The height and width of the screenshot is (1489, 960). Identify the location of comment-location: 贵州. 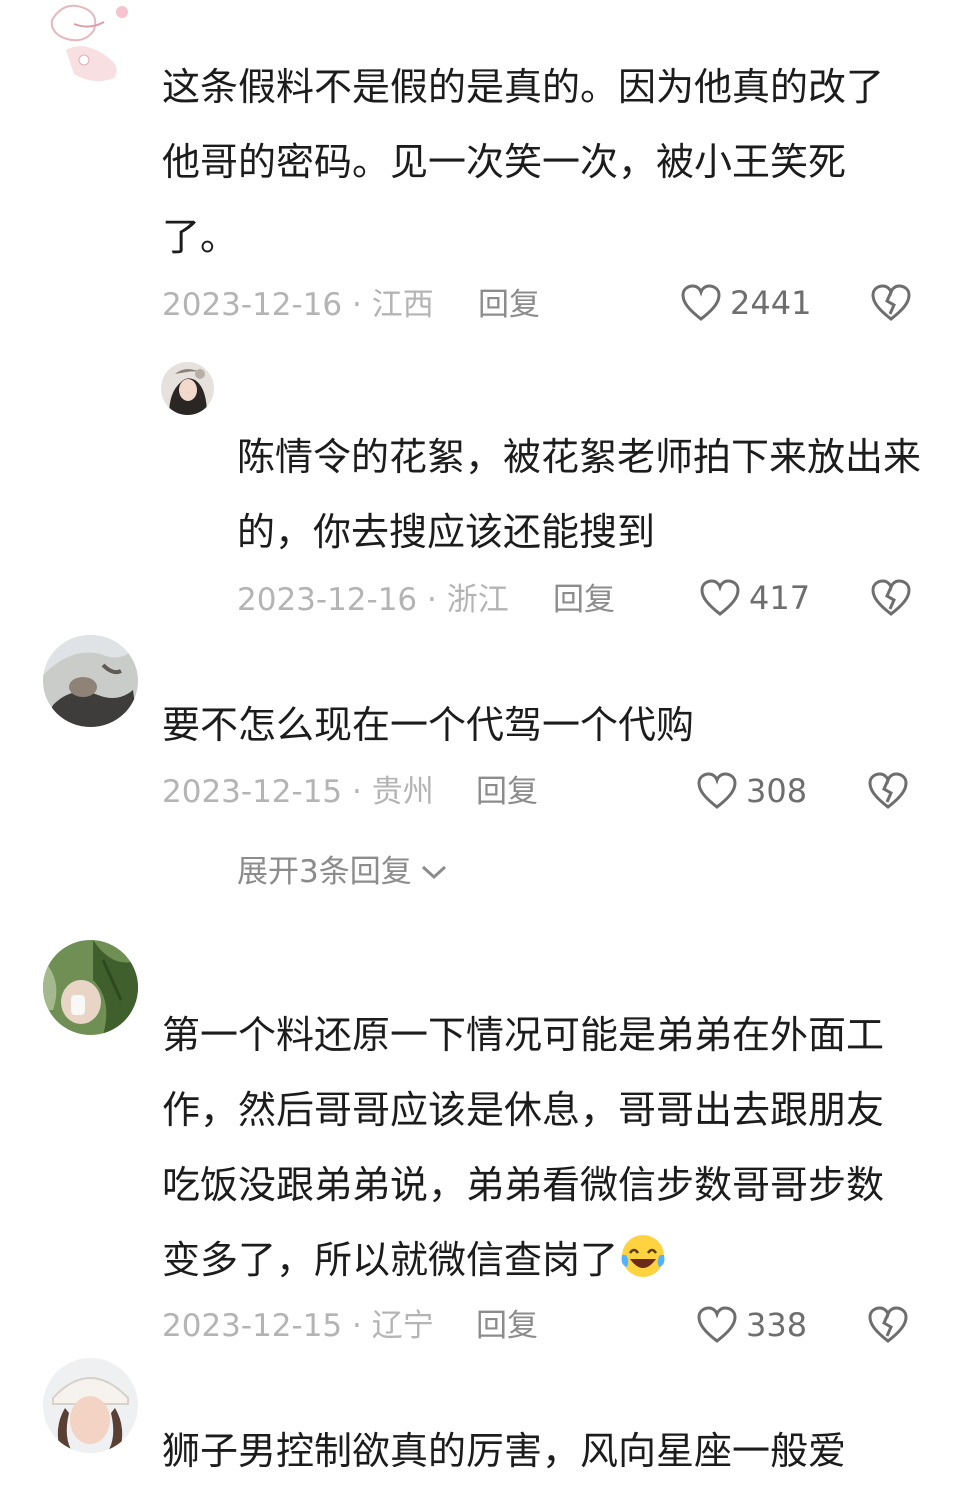
(402, 792).